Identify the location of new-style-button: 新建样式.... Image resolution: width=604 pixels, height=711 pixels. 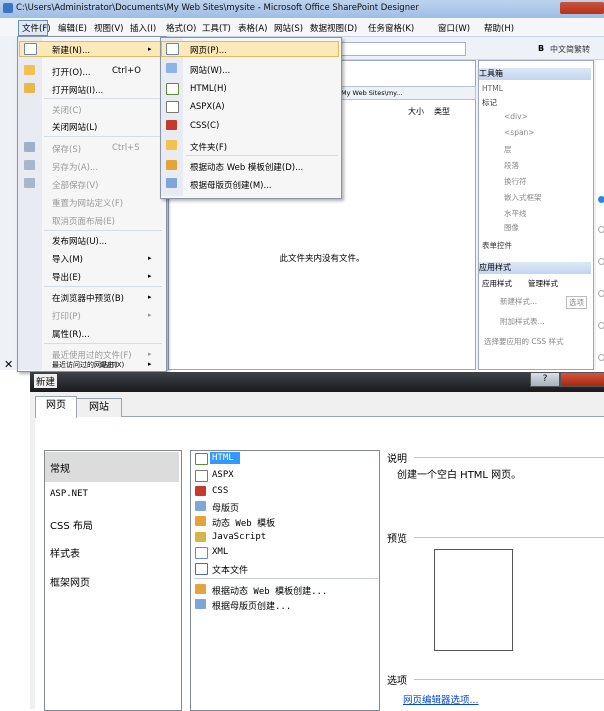
(518, 301).